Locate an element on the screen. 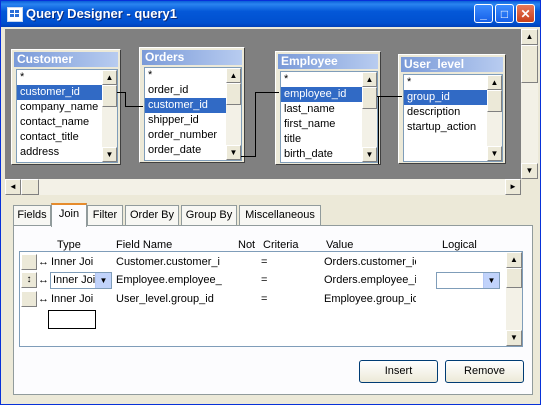 The height and width of the screenshot is (405, 541). tab-miscellaneous: Miscellaneous is located at coordinates (280, 215).